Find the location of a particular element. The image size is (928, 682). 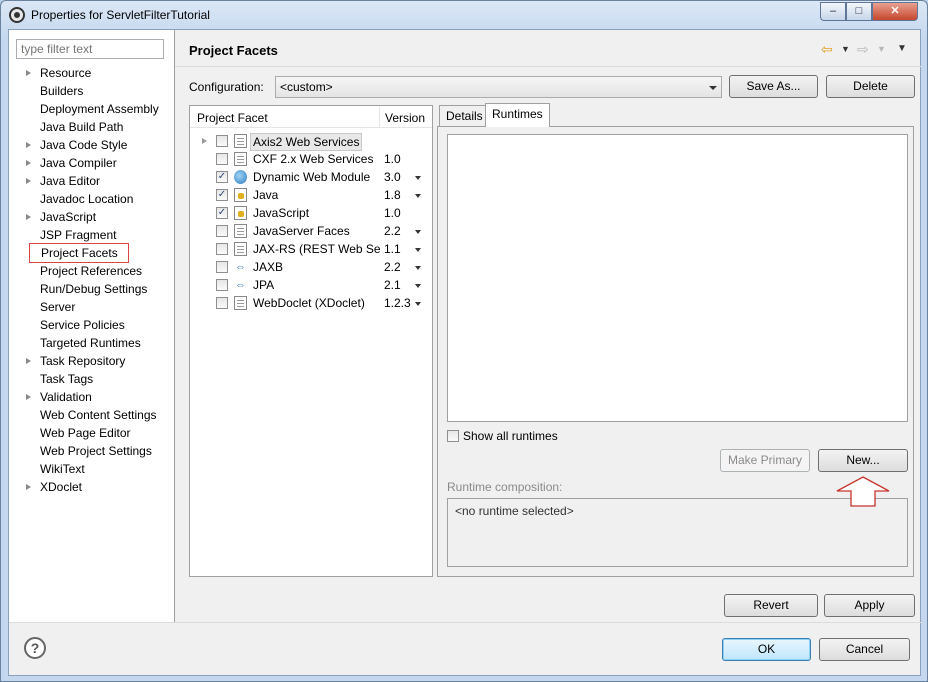

close-button: ✕ is located at coordinates (895, 11).